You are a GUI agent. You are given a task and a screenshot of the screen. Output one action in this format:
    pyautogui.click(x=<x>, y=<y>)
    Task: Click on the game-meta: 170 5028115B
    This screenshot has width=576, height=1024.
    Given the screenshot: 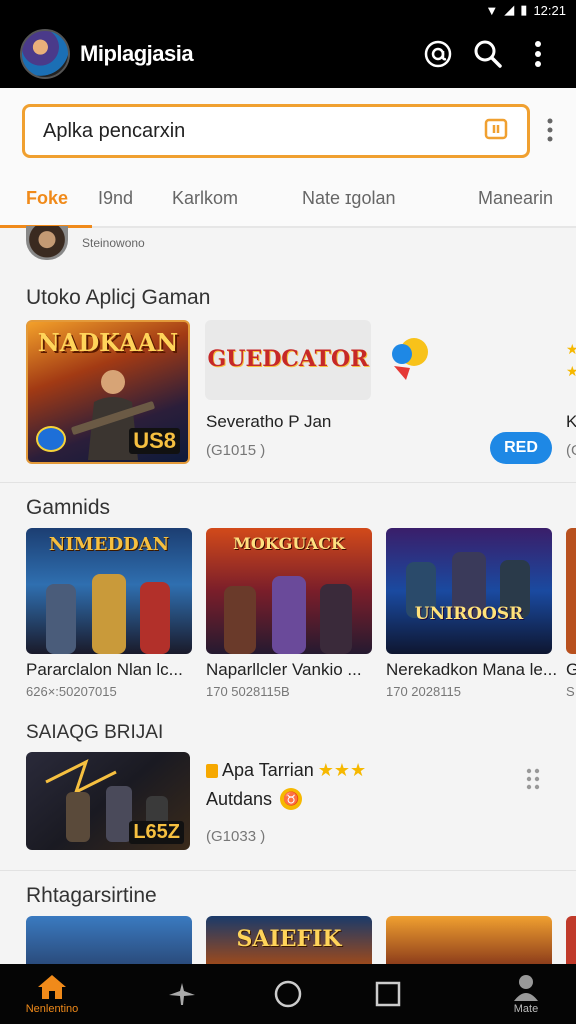 What is the action you would take?
    pyautogui.click(x=248, y=691)
    